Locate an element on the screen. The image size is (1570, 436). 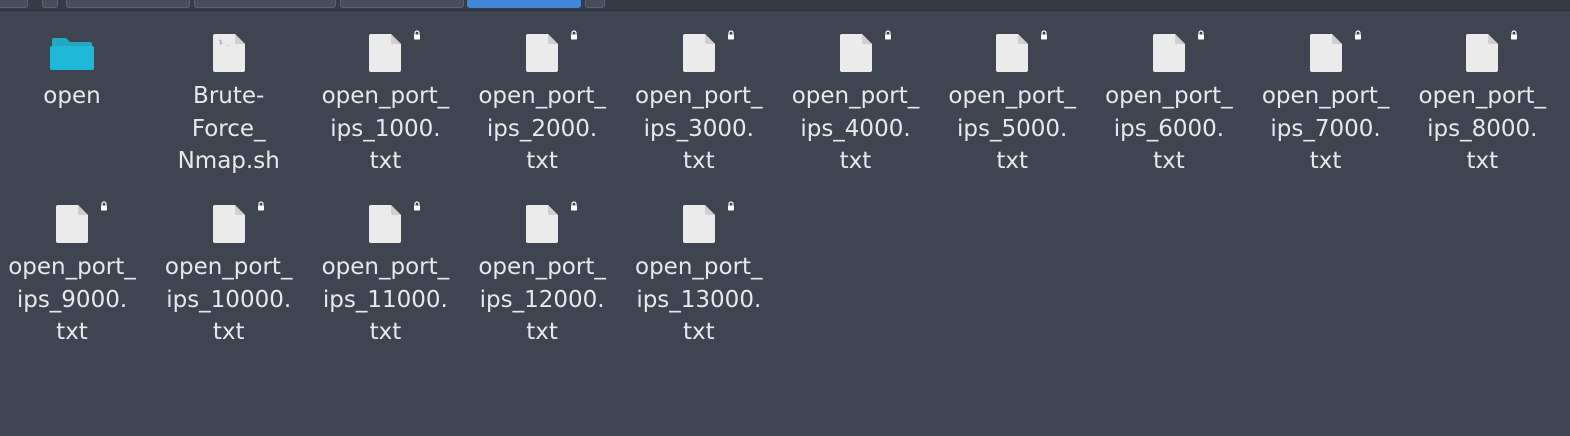
file-item: open_port_ ips_9000. txt is located at coordinates (73, 281).